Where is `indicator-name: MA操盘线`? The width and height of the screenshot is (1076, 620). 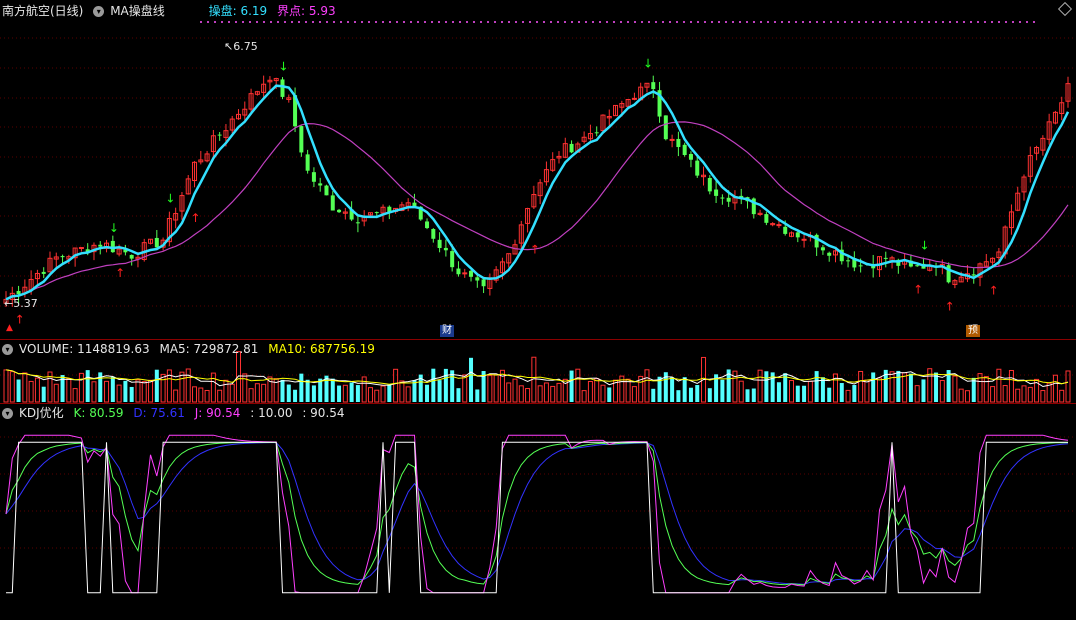
indicator-name: MA操盘线 is located at coordinates (137, 11).